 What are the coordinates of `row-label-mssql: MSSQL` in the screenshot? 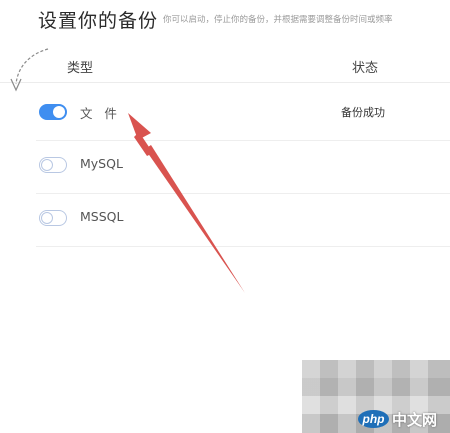 It's located at (102, 216).